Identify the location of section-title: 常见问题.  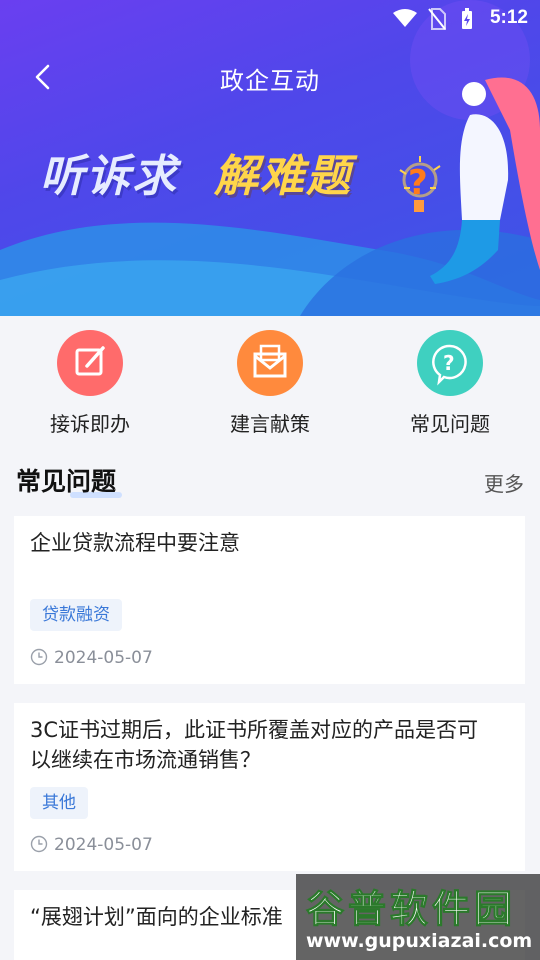
(66, 481).